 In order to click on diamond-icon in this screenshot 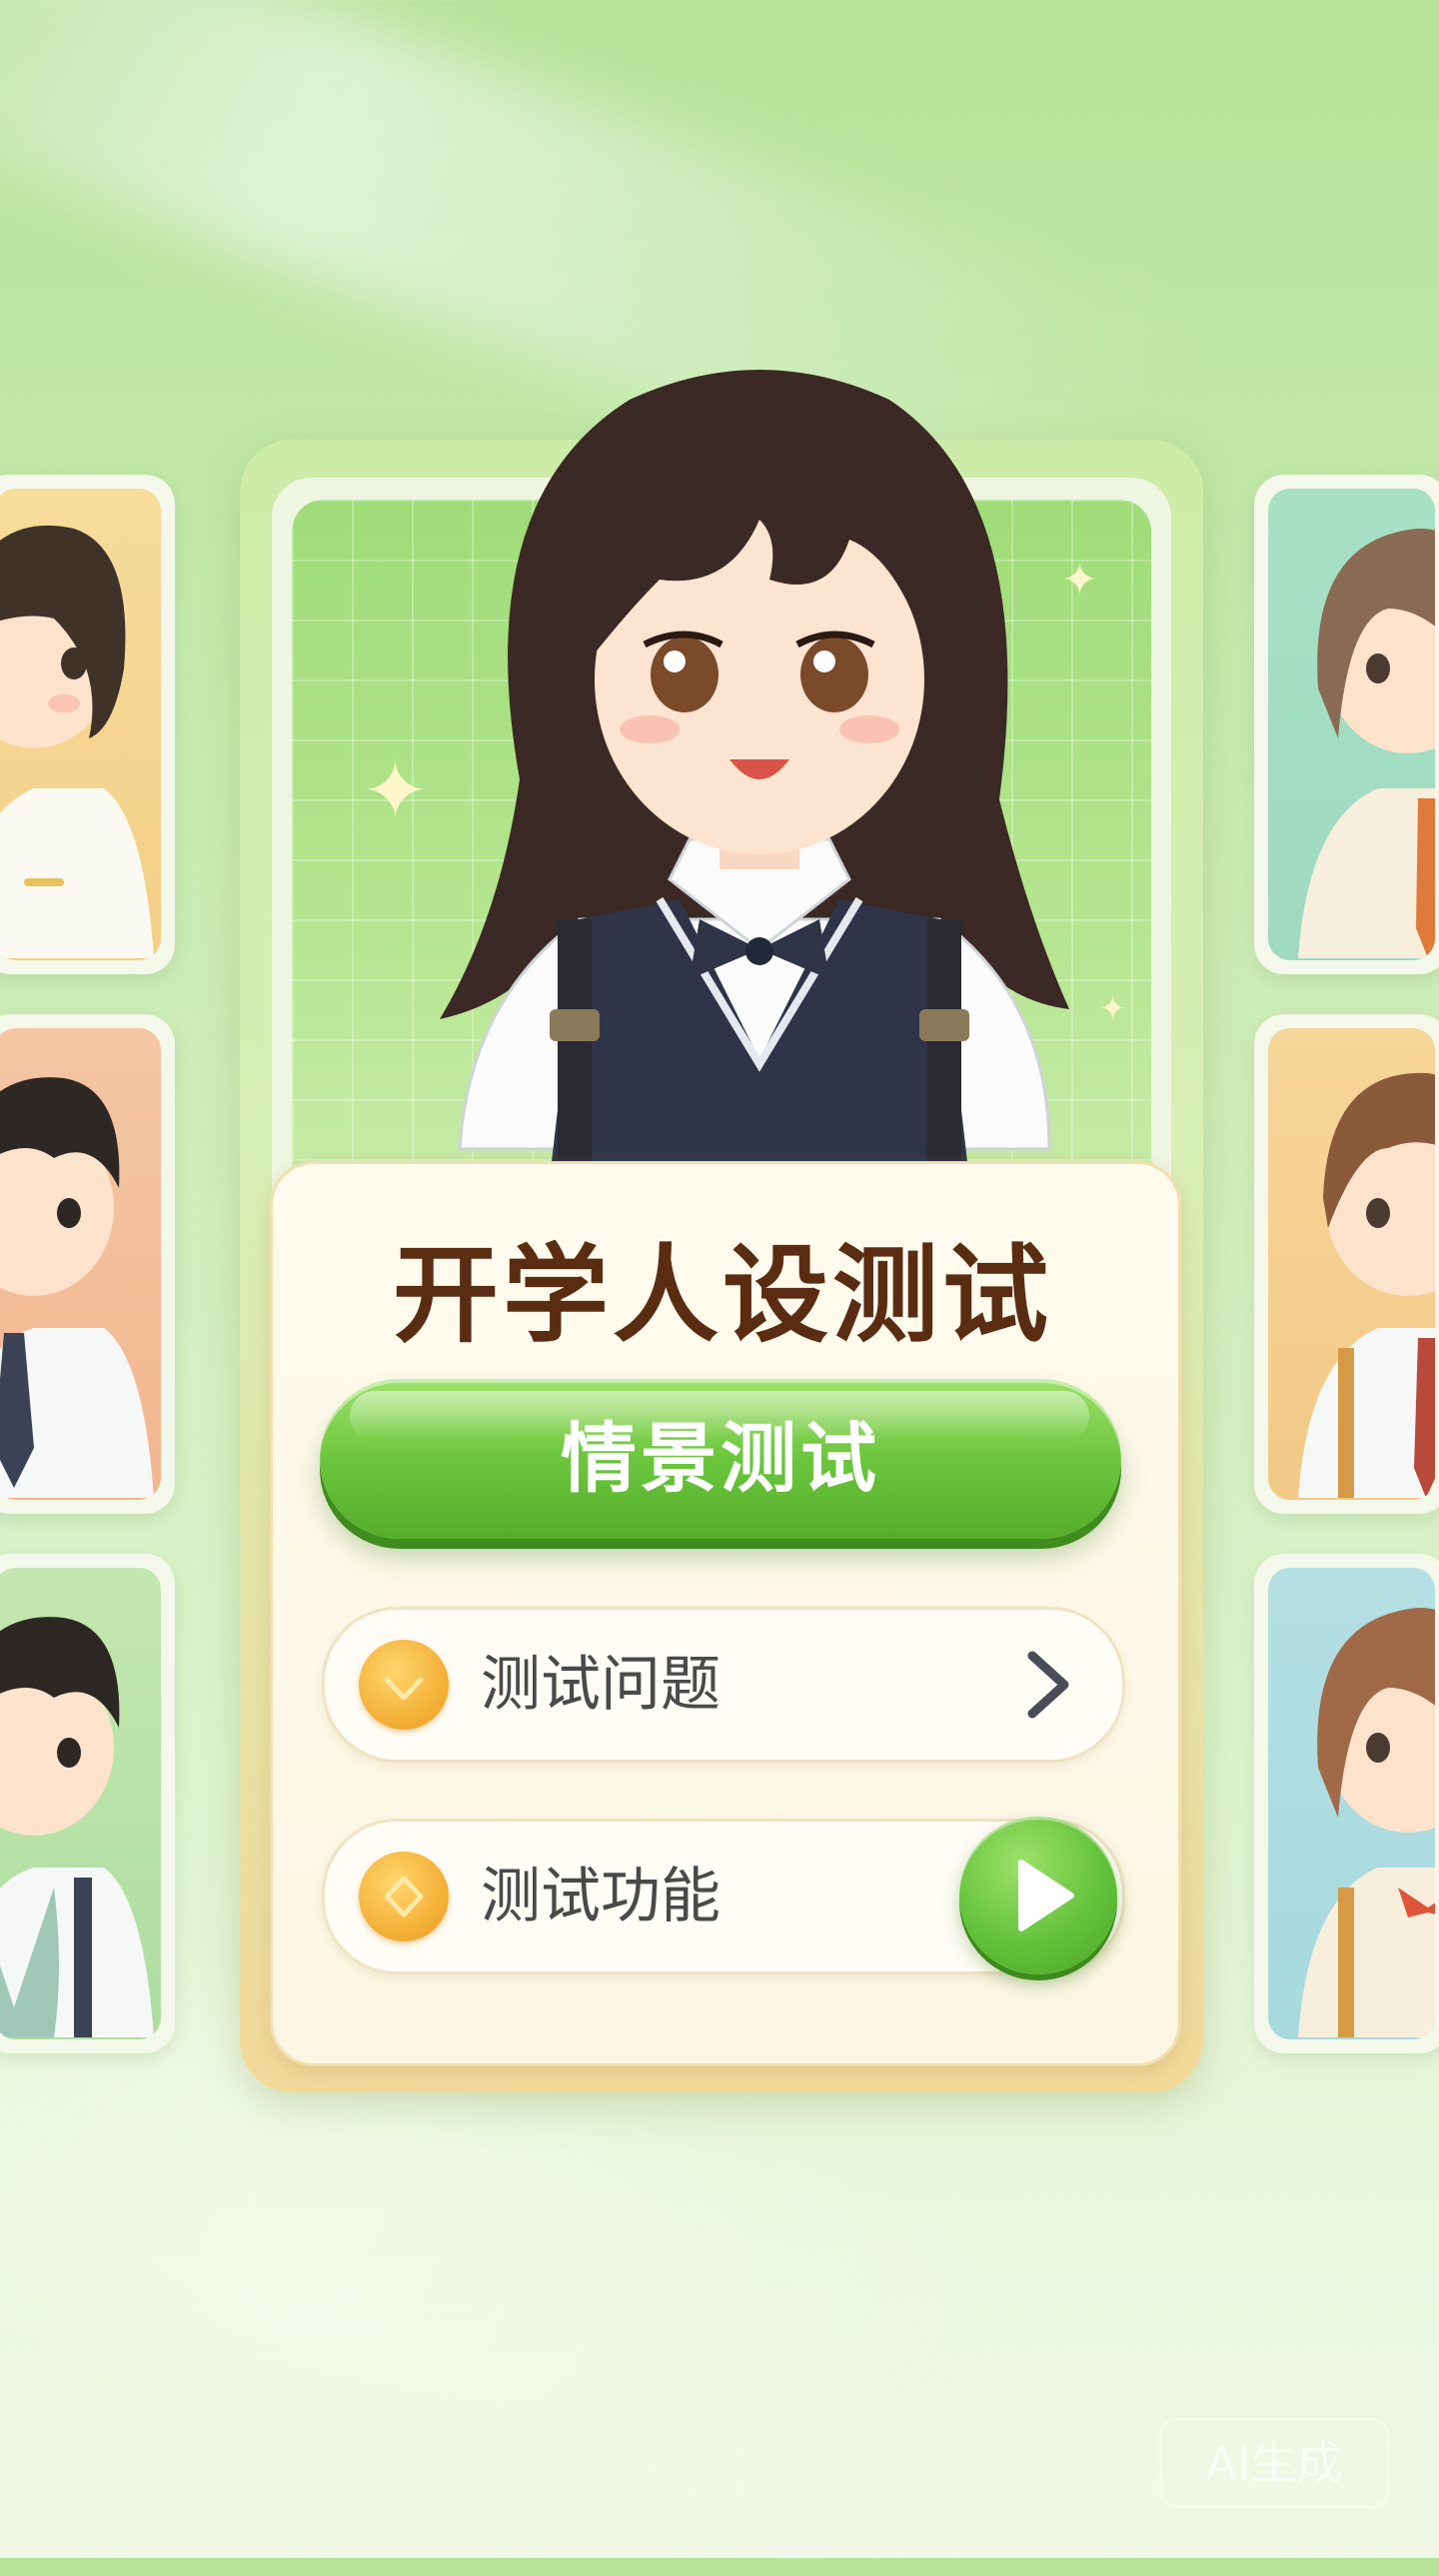, I will do `click(404, 1896)`.